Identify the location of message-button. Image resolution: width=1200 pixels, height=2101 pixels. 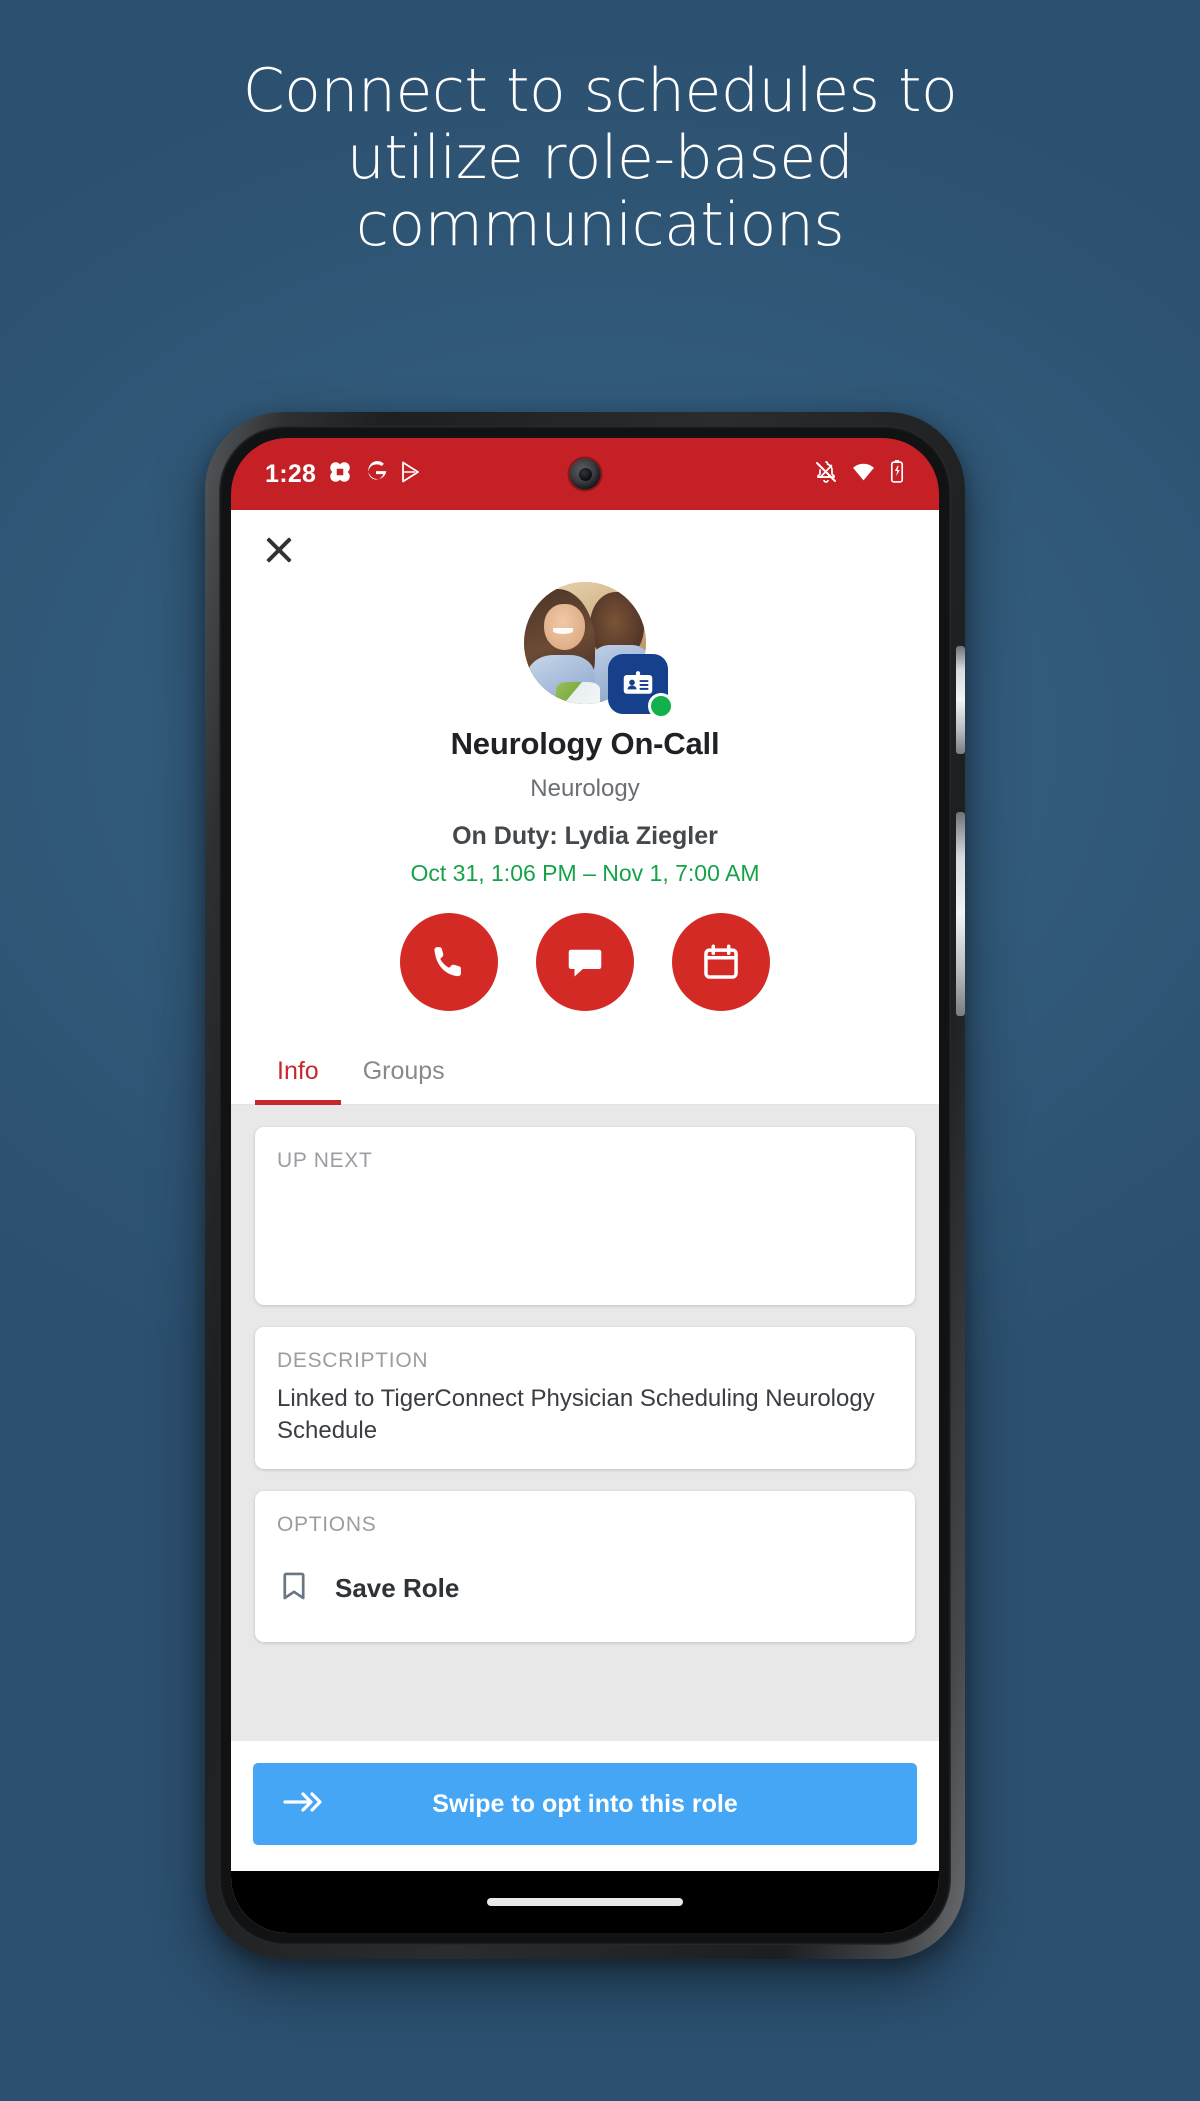
(585, 962).